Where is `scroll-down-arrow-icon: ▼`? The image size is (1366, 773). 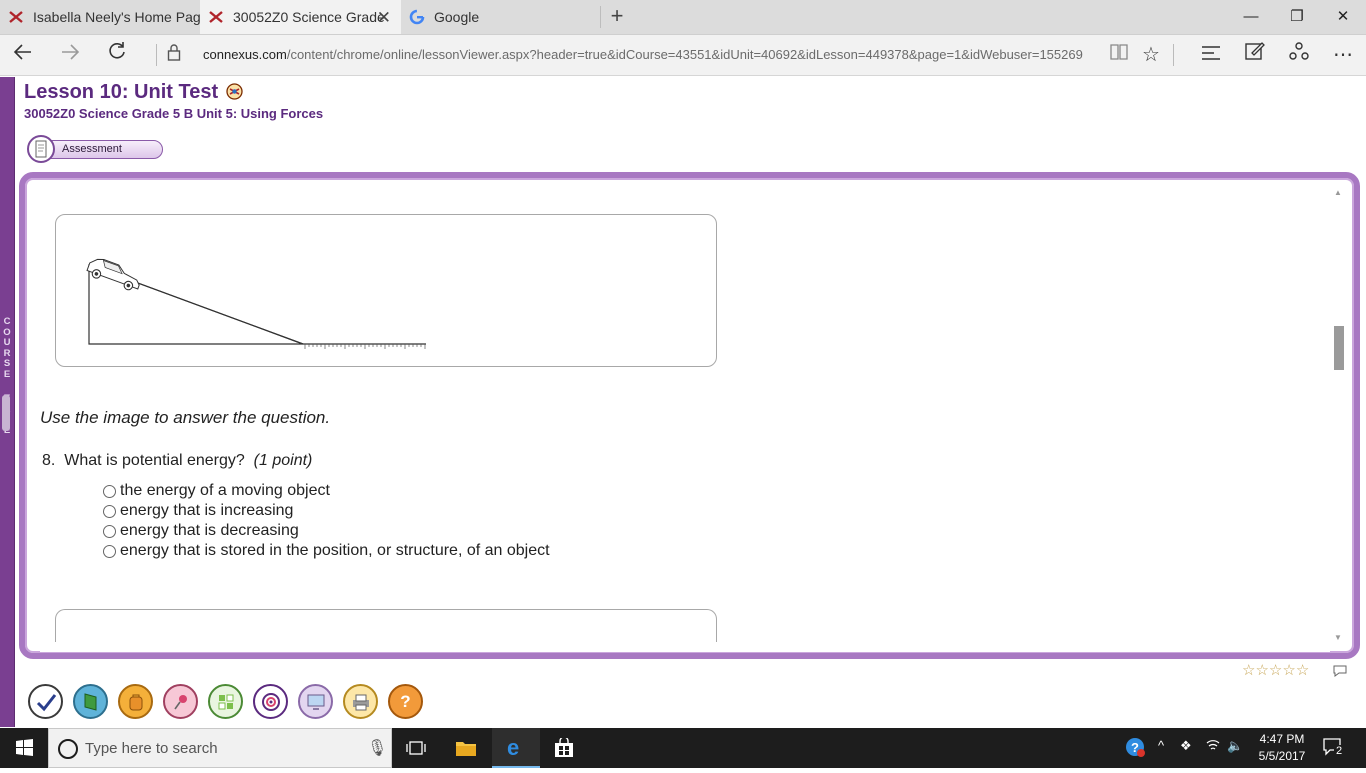 scroll-down-arrow-icon: ▼ is located at coordinates (1338, 637).